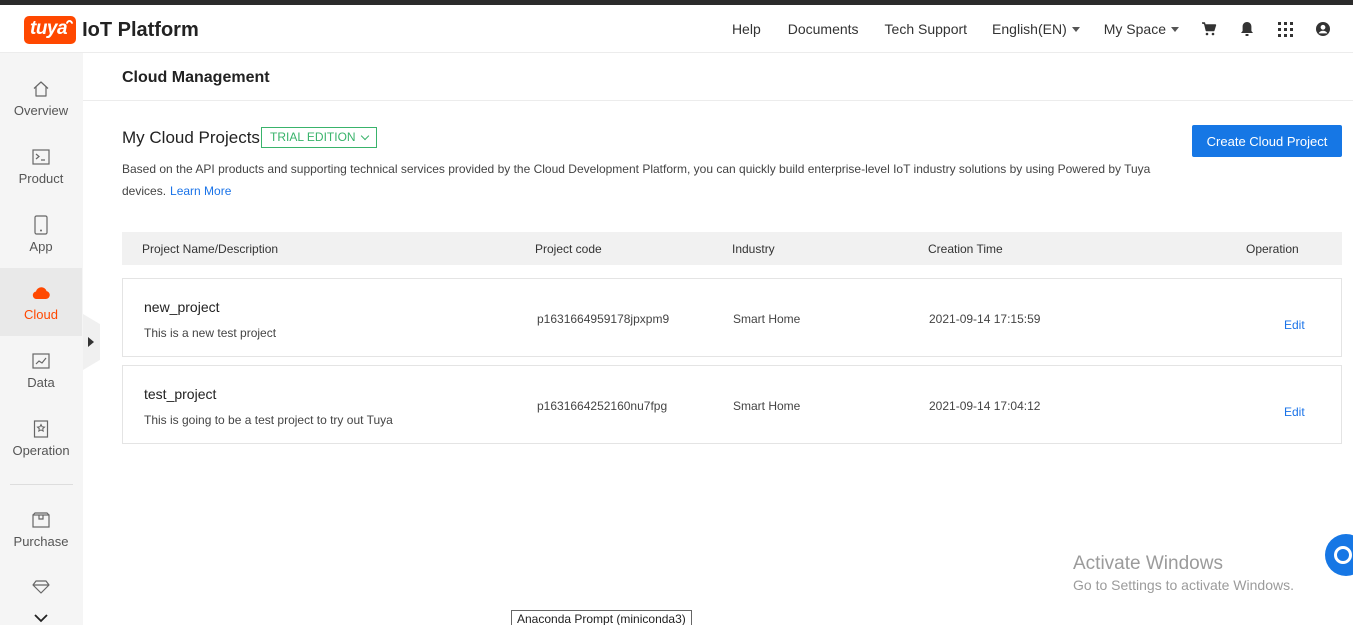  Describe the element at coordinates (41, 361) in the screenshot. I see `chart-icon` at that location.